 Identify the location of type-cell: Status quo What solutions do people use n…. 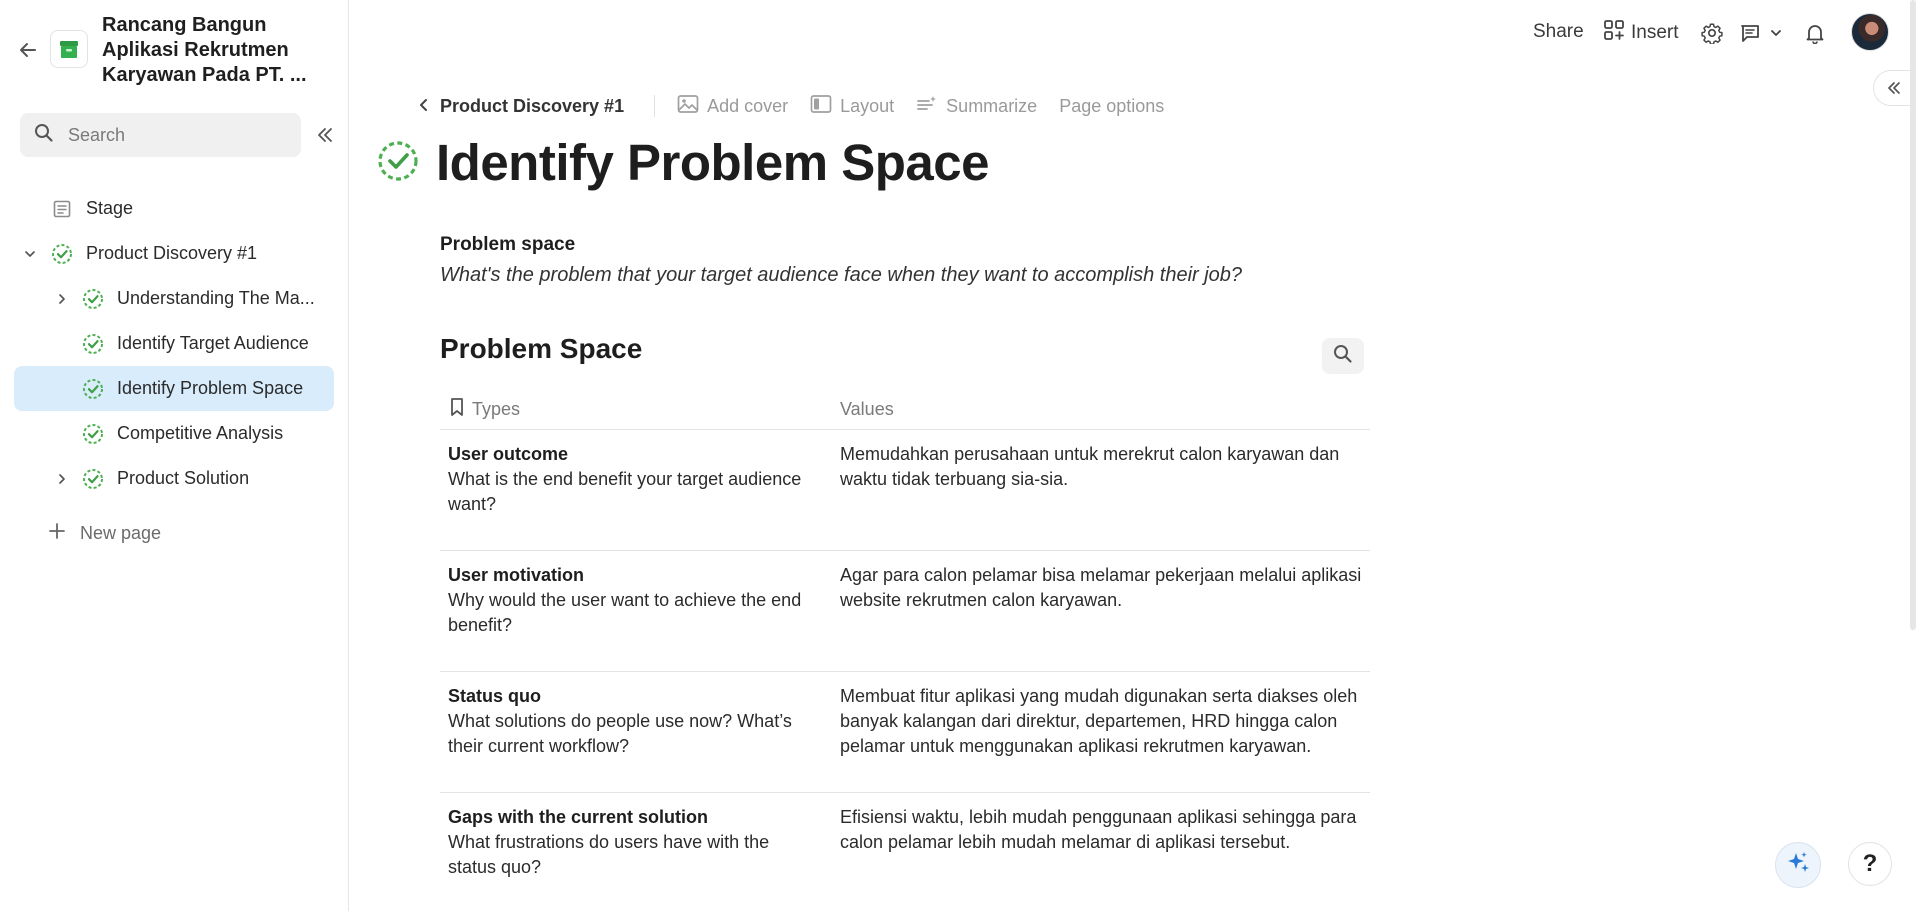
(640, 738).